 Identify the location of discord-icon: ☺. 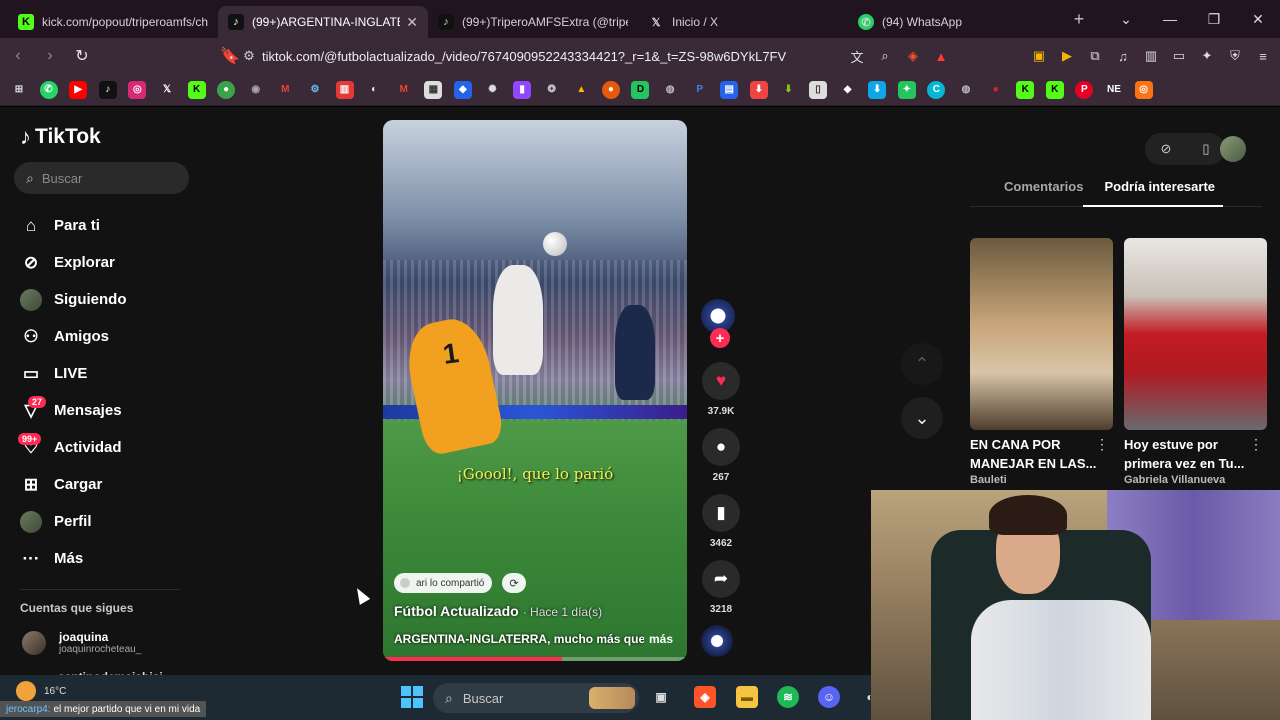
(829, 697).